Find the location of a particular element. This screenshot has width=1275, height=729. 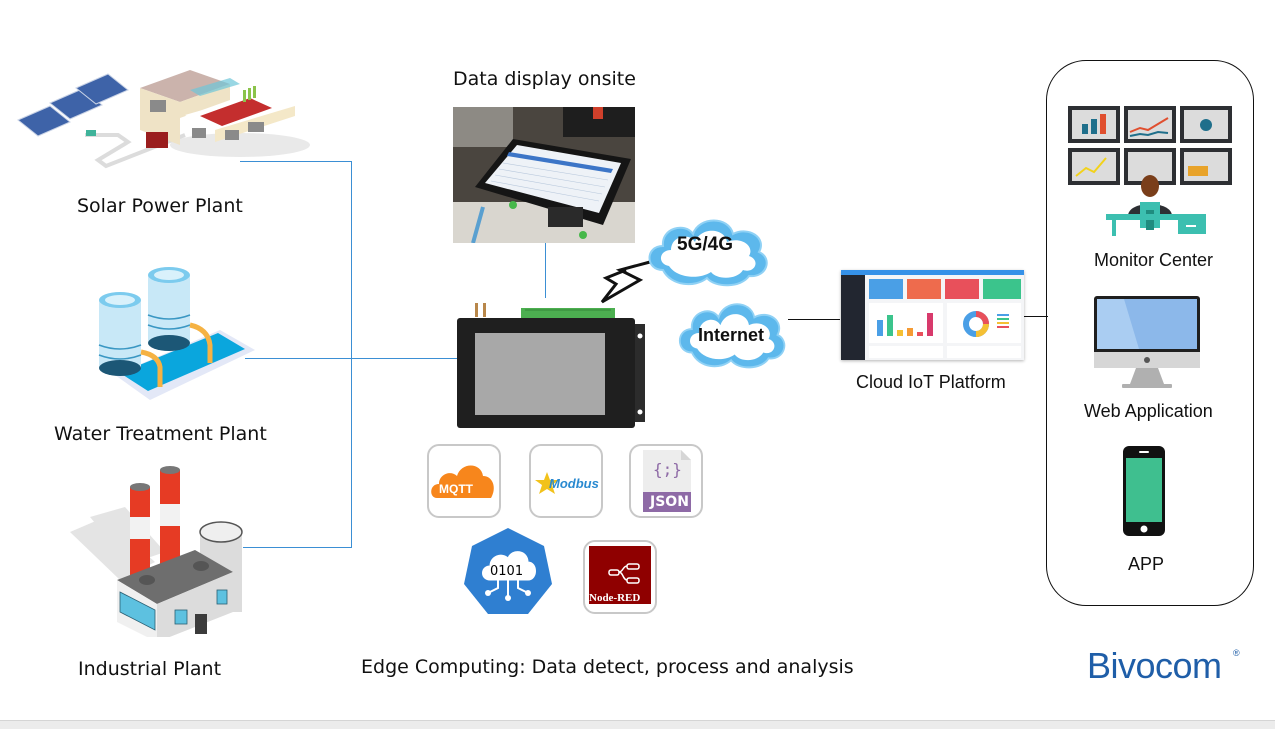

monitor-center-icon is located at coordinates (1150, 171).